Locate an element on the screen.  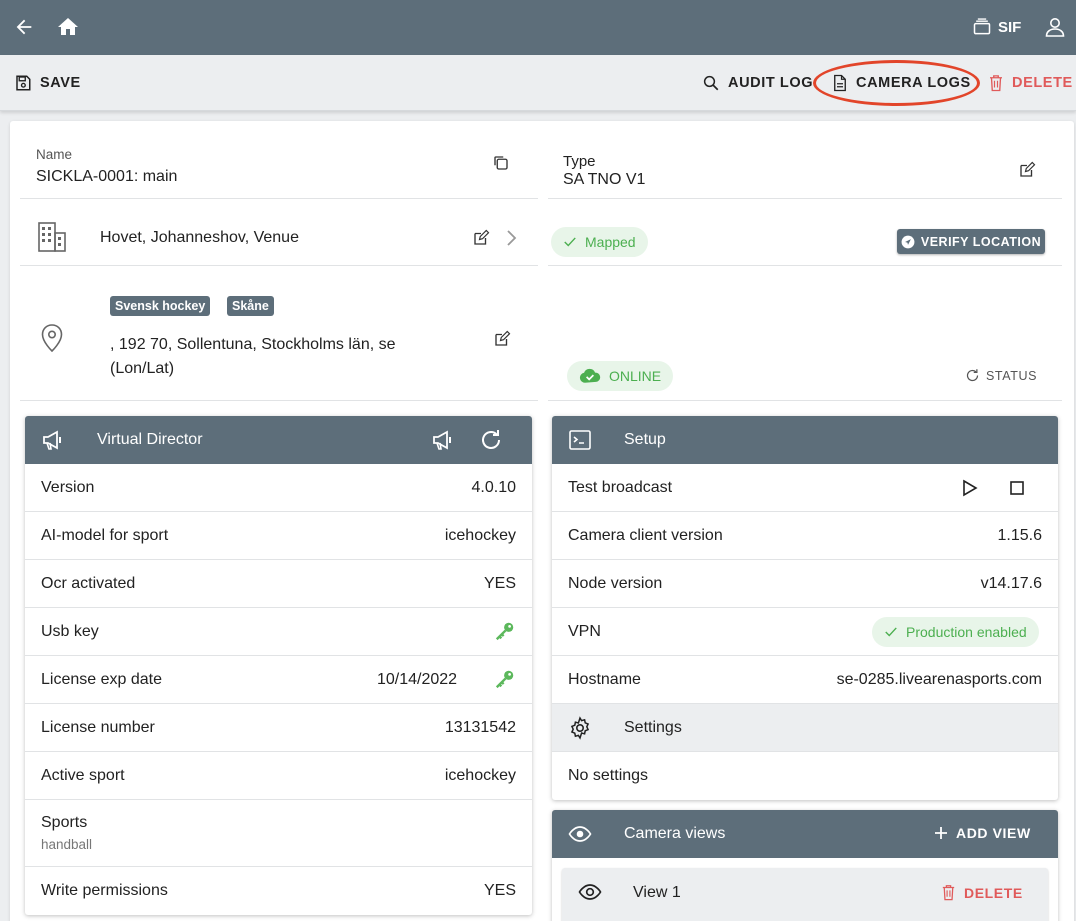
stop-icon is located at coordinates (1017, 488).